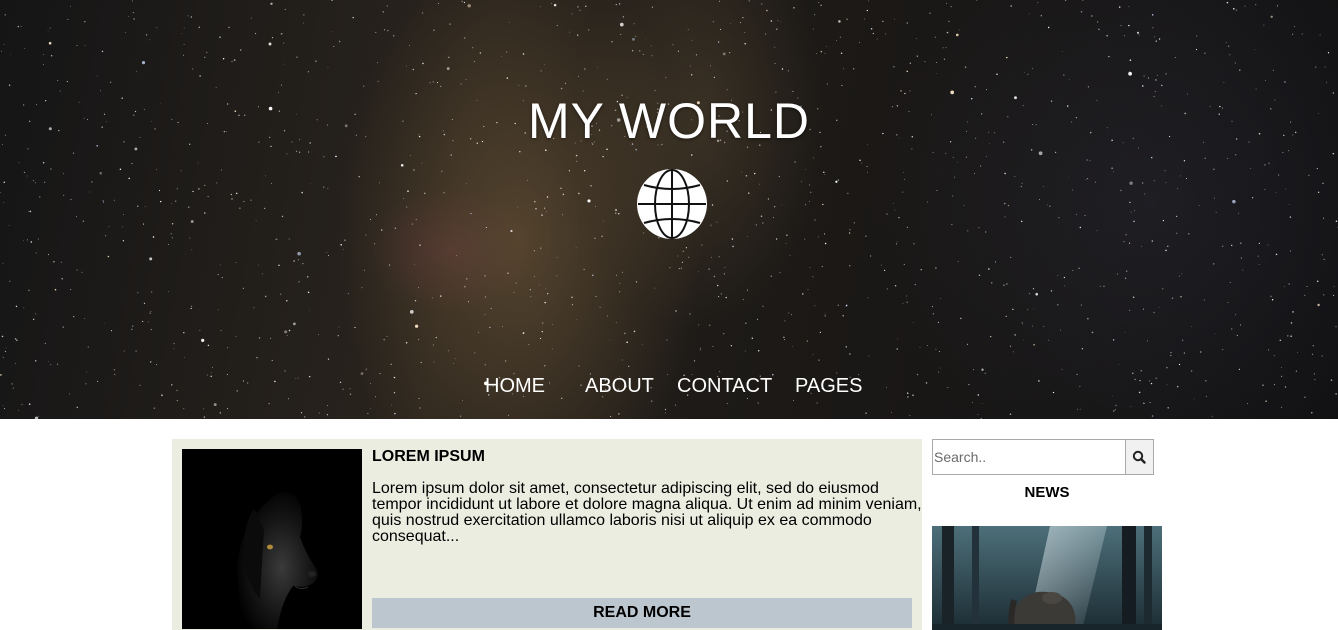 The width and height of the screenshot is (1338, 630). I want to click on search-input, so click(1029, 457).